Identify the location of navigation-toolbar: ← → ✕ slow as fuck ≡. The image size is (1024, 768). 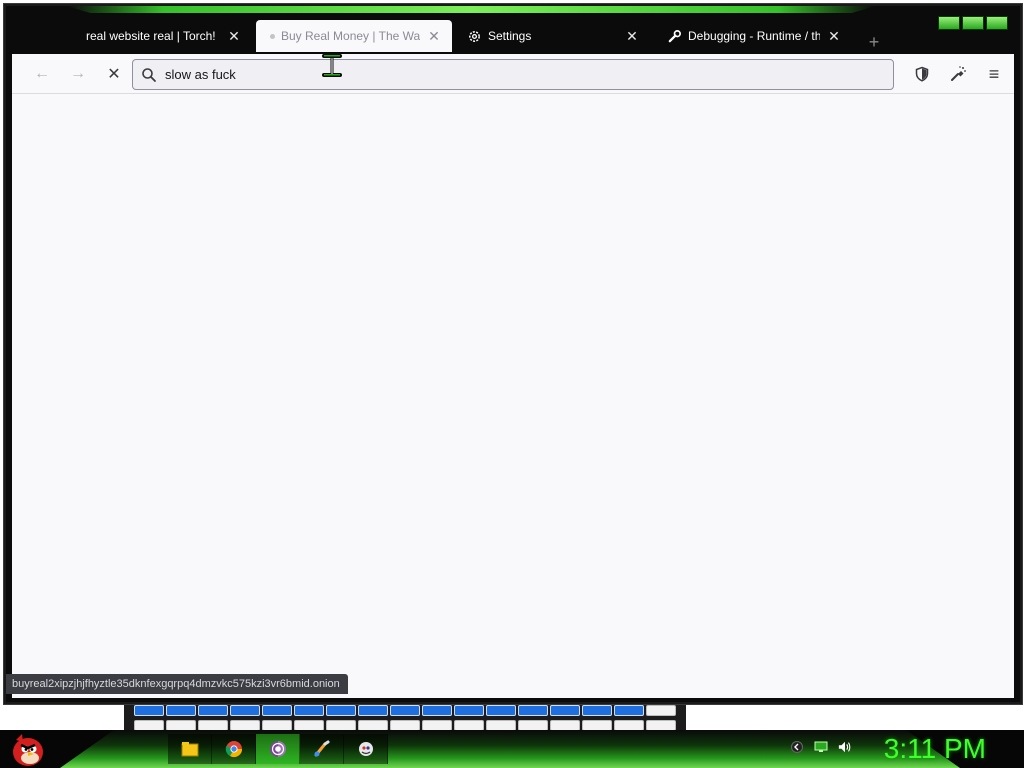
(513, 74).